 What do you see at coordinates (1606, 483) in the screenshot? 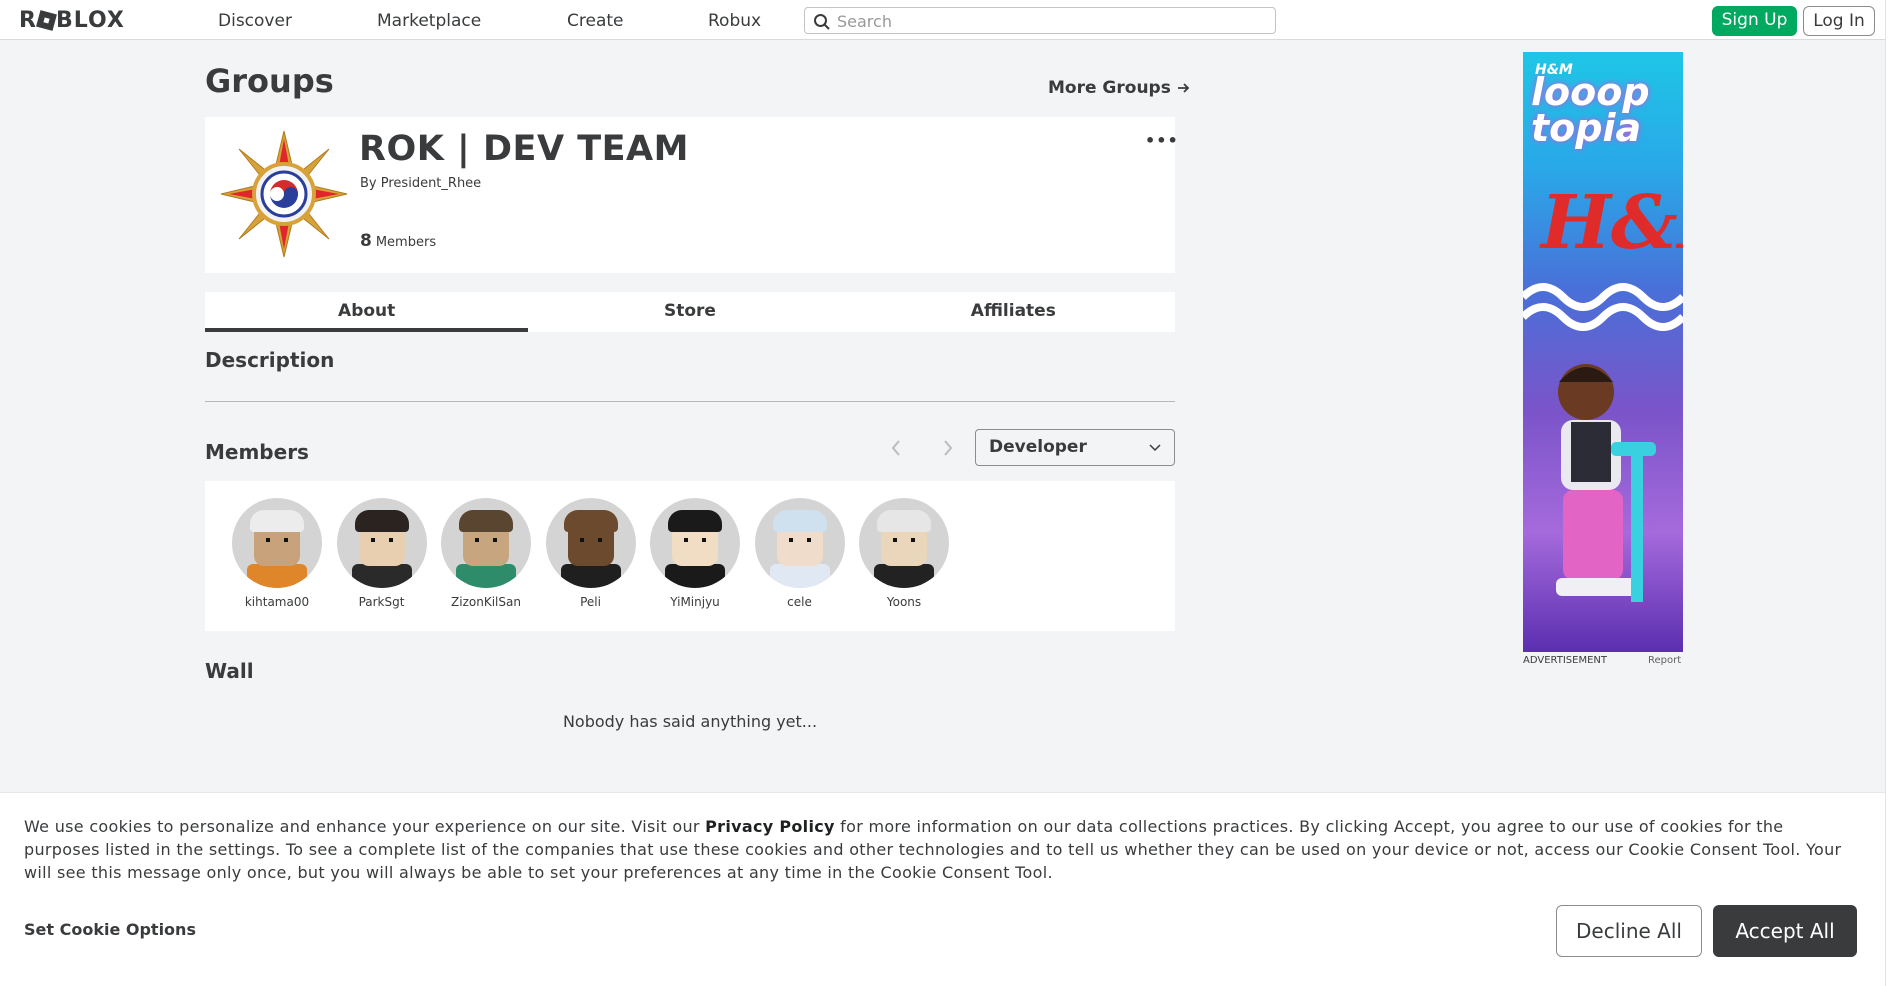
I see `ad-character-image` at bounding box center [1606, 483].